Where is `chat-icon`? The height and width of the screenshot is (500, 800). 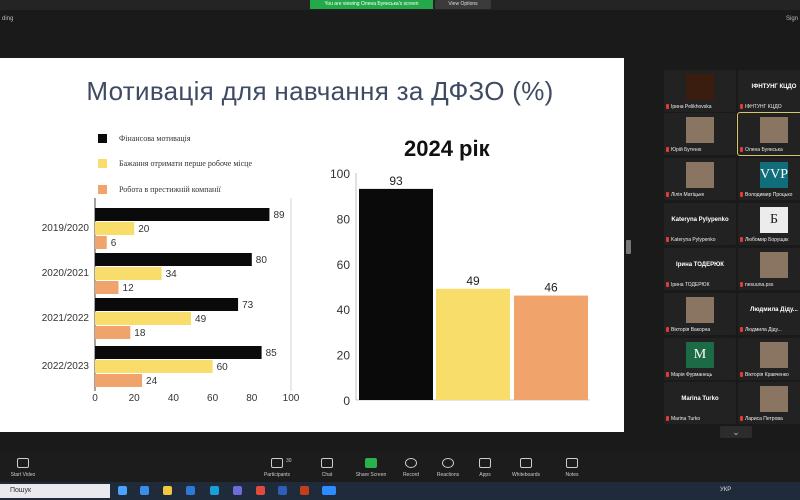 chat-icon is located at coordinates (327, 463).